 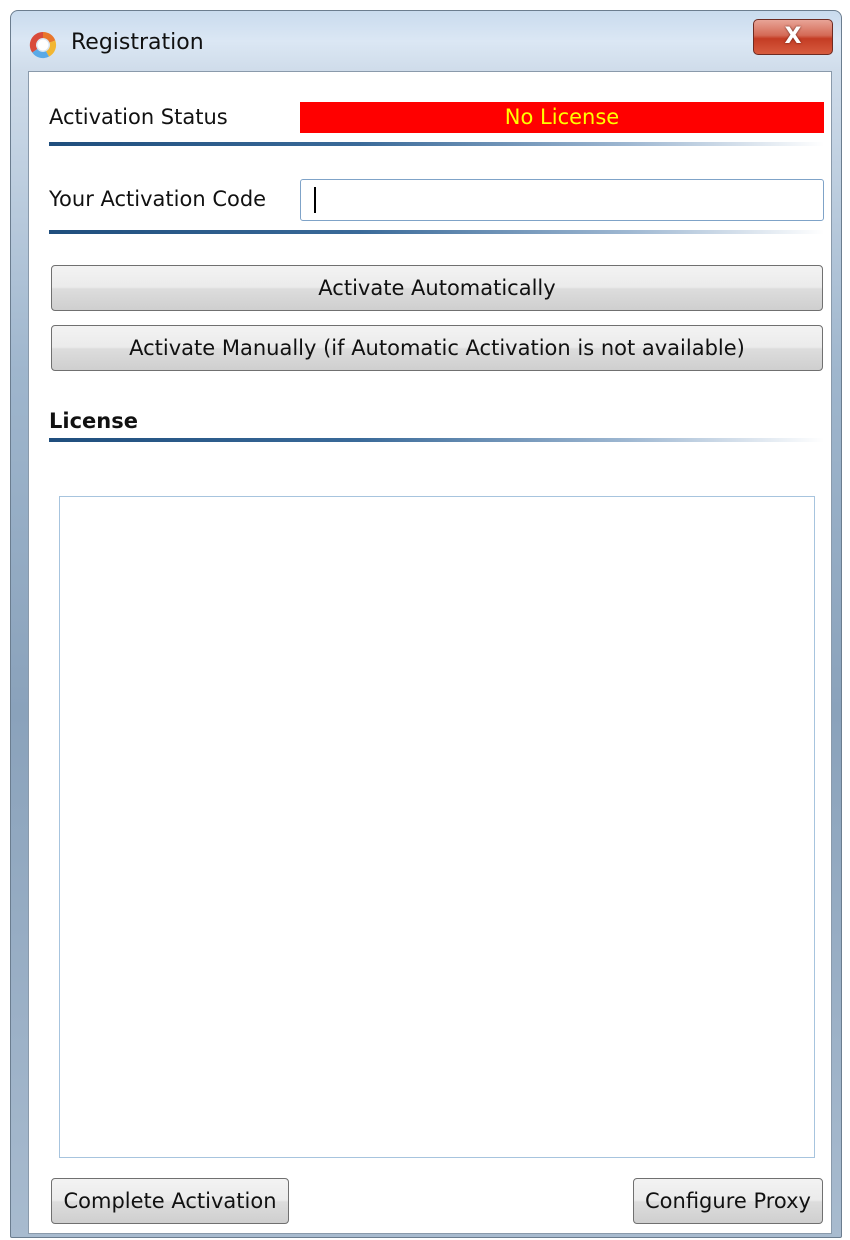 I want to click on license-heading: License, so click(x=93, y=421).